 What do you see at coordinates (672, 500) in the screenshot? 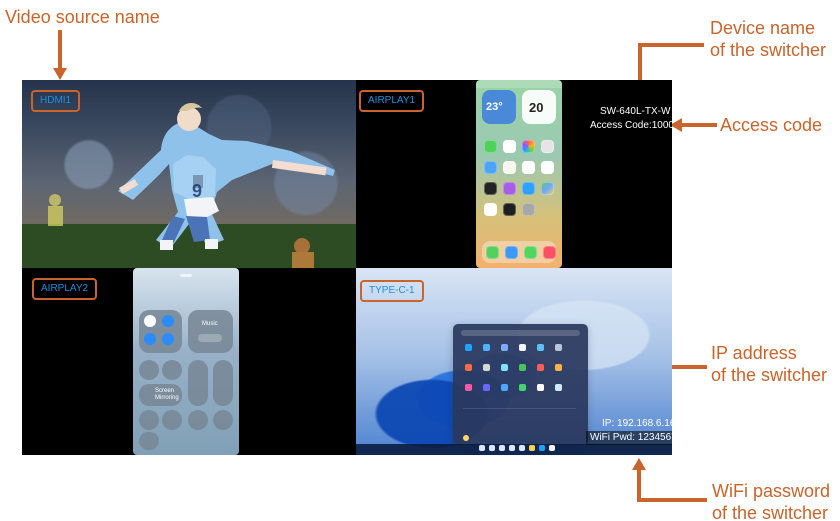
I see `wifi-password-arrow-horizontal` at bounding box center [672, 500].